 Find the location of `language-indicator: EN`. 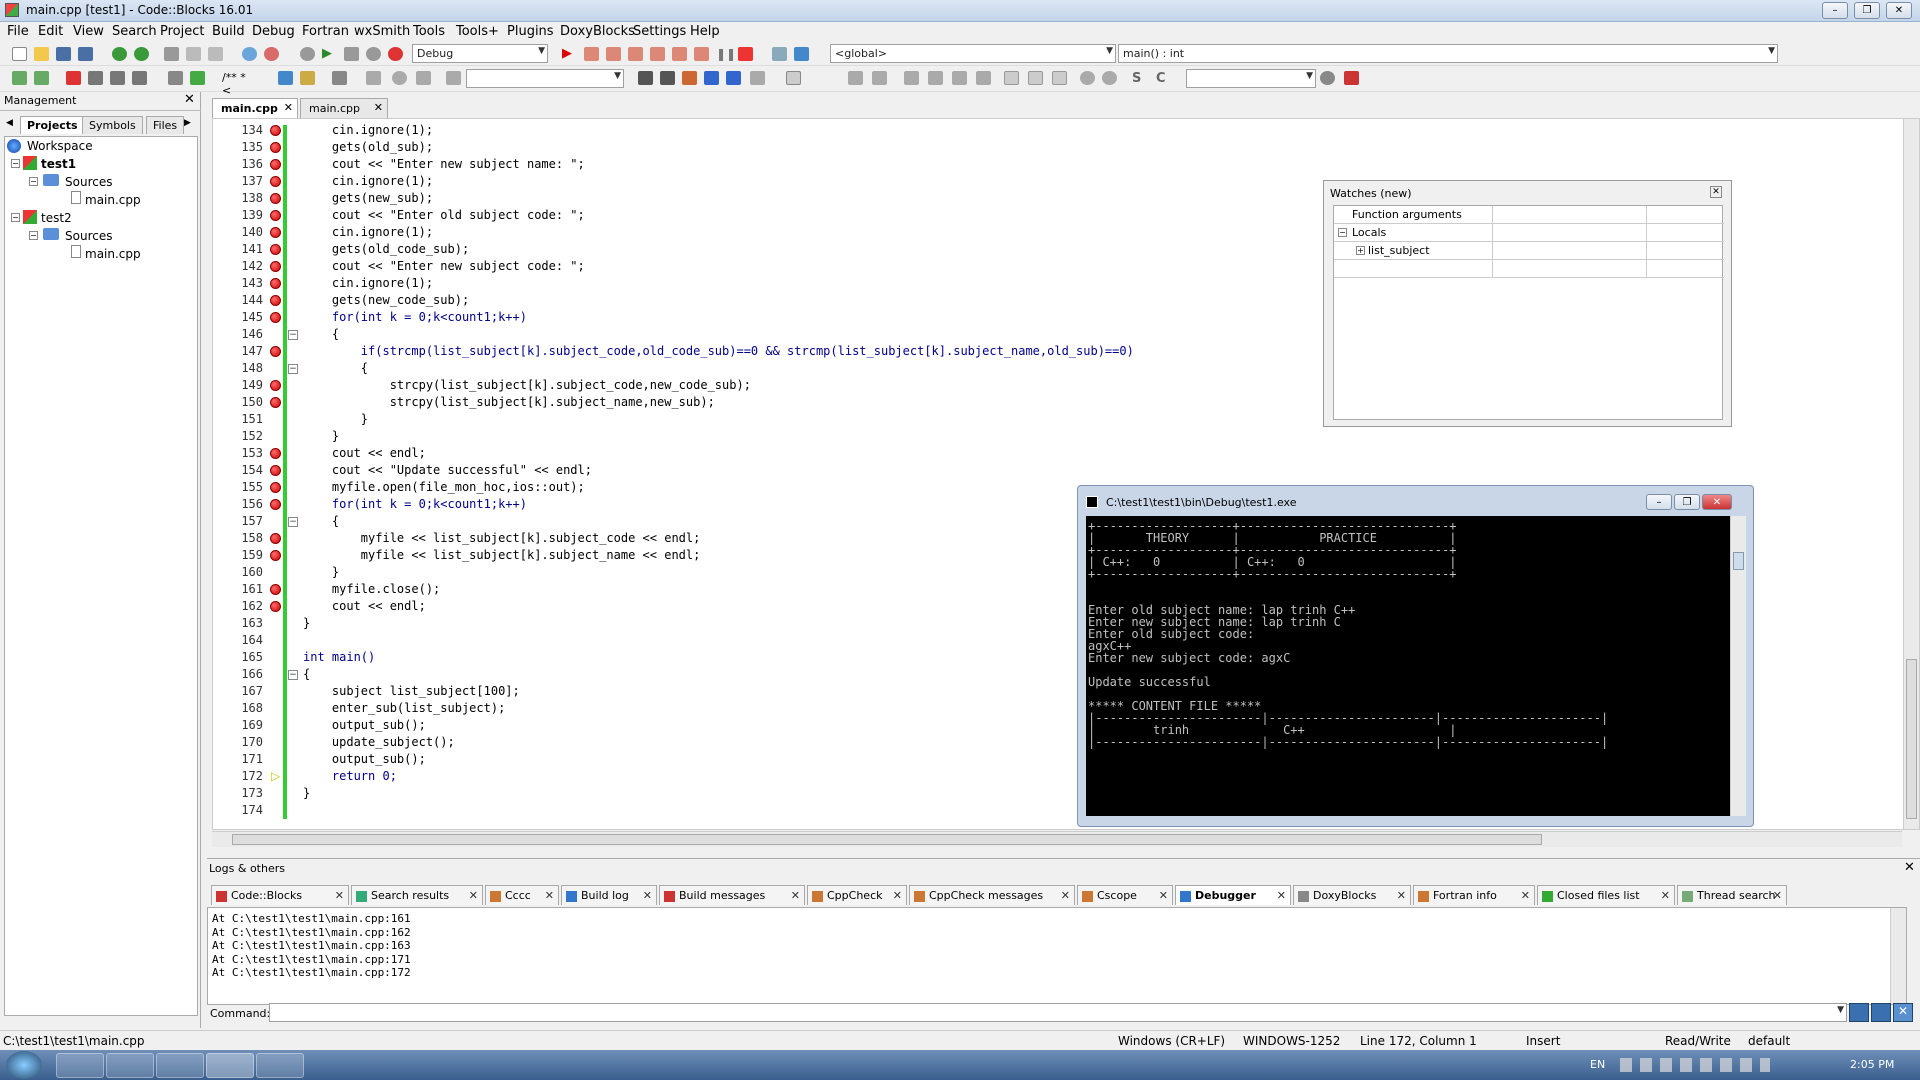

language-indicator: EN is located at coordinates (1597, 1064).